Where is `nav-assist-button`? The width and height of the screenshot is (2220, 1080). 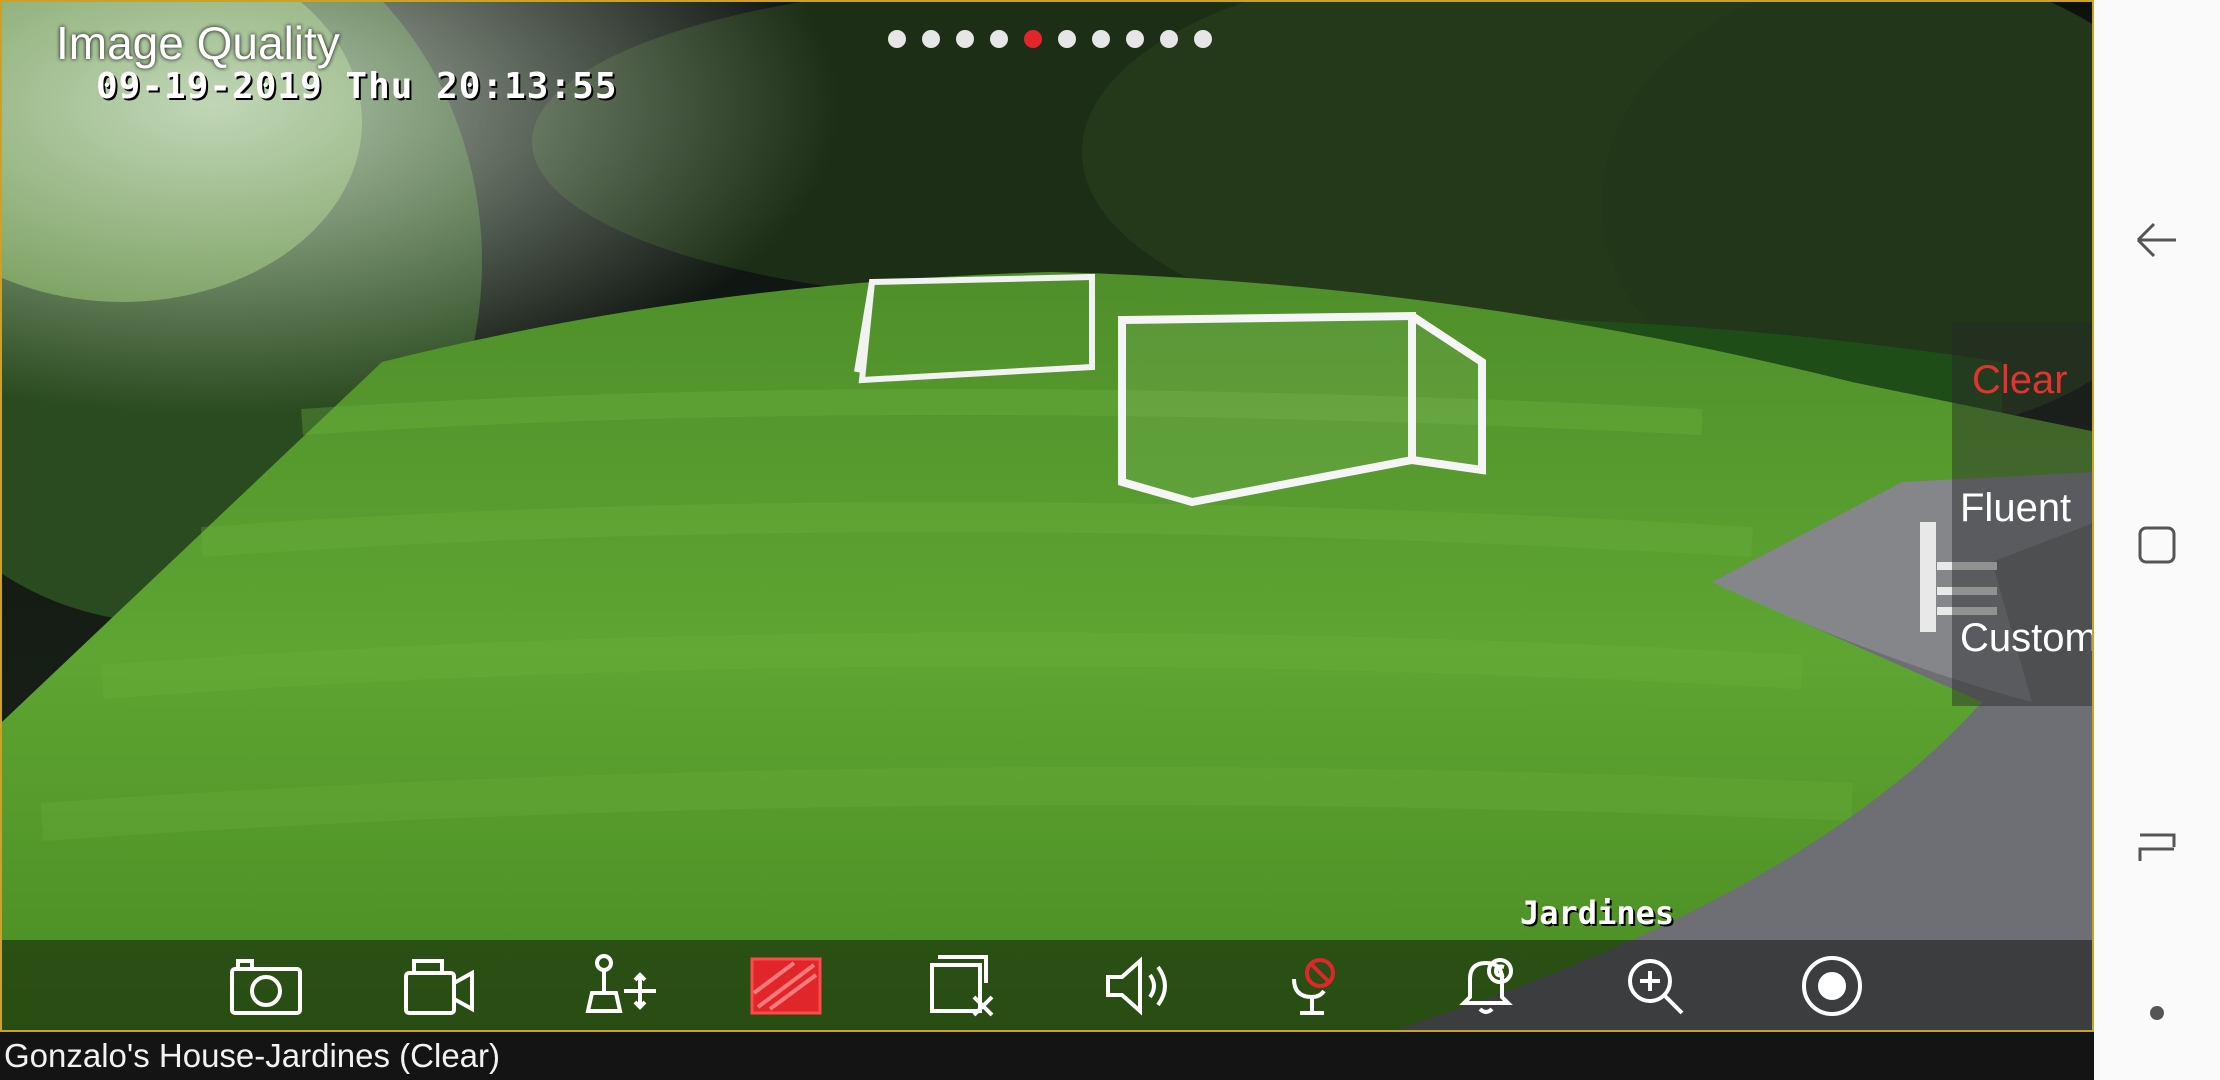
nav-assist-button is located at coordinates (2157, 1013).